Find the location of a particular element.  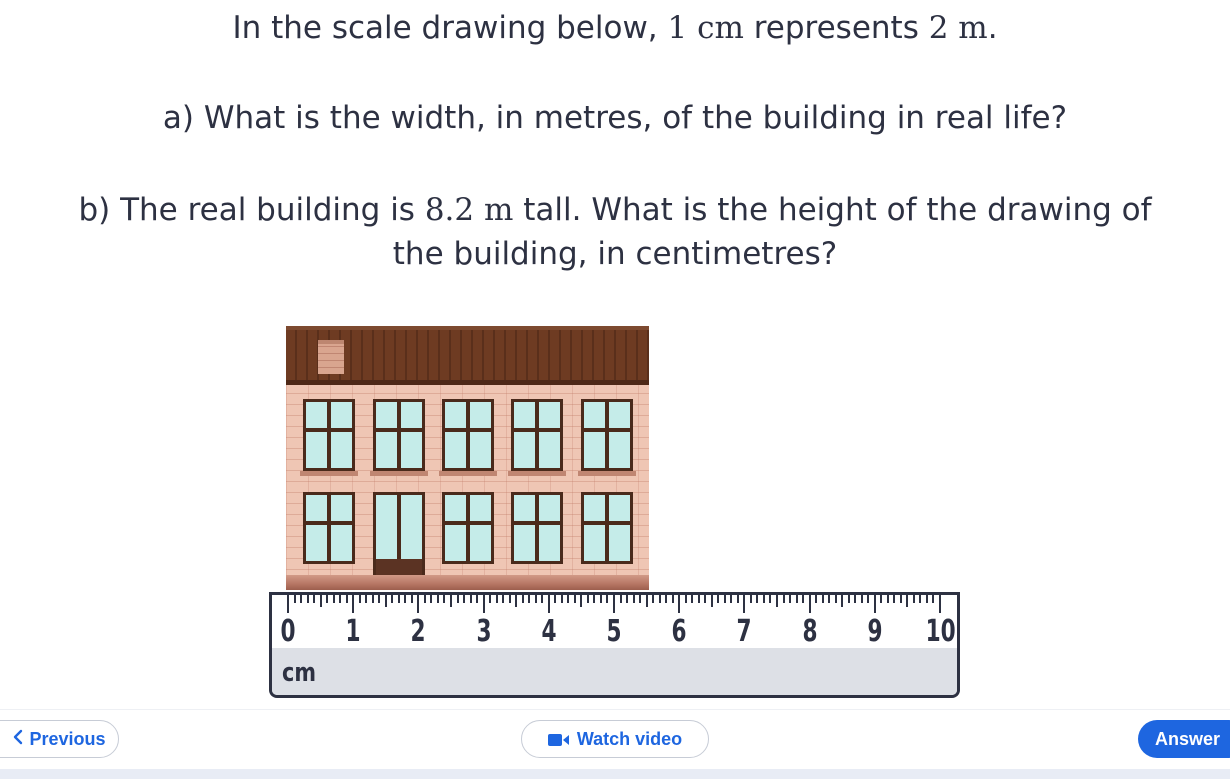

building-base is located at coordinates (467, 582).